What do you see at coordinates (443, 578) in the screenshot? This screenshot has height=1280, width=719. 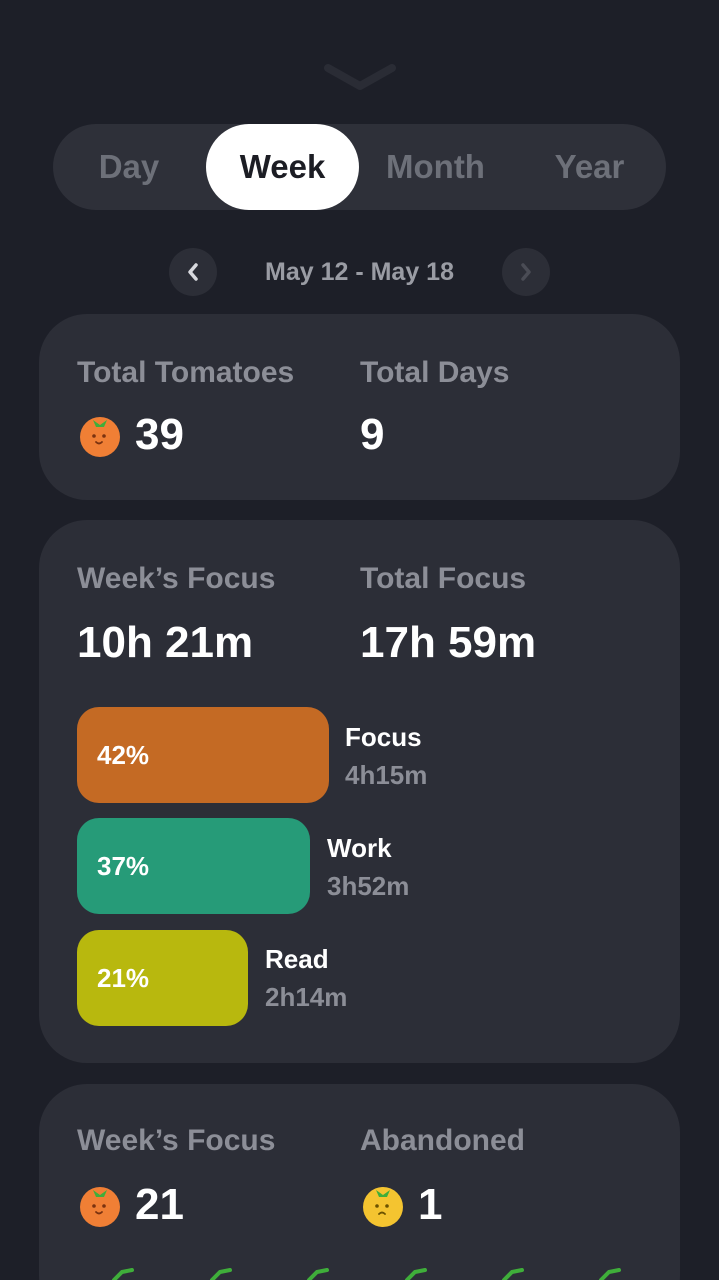 I see `total-focus-label: Total Focus` at bounding box center [443, 578].